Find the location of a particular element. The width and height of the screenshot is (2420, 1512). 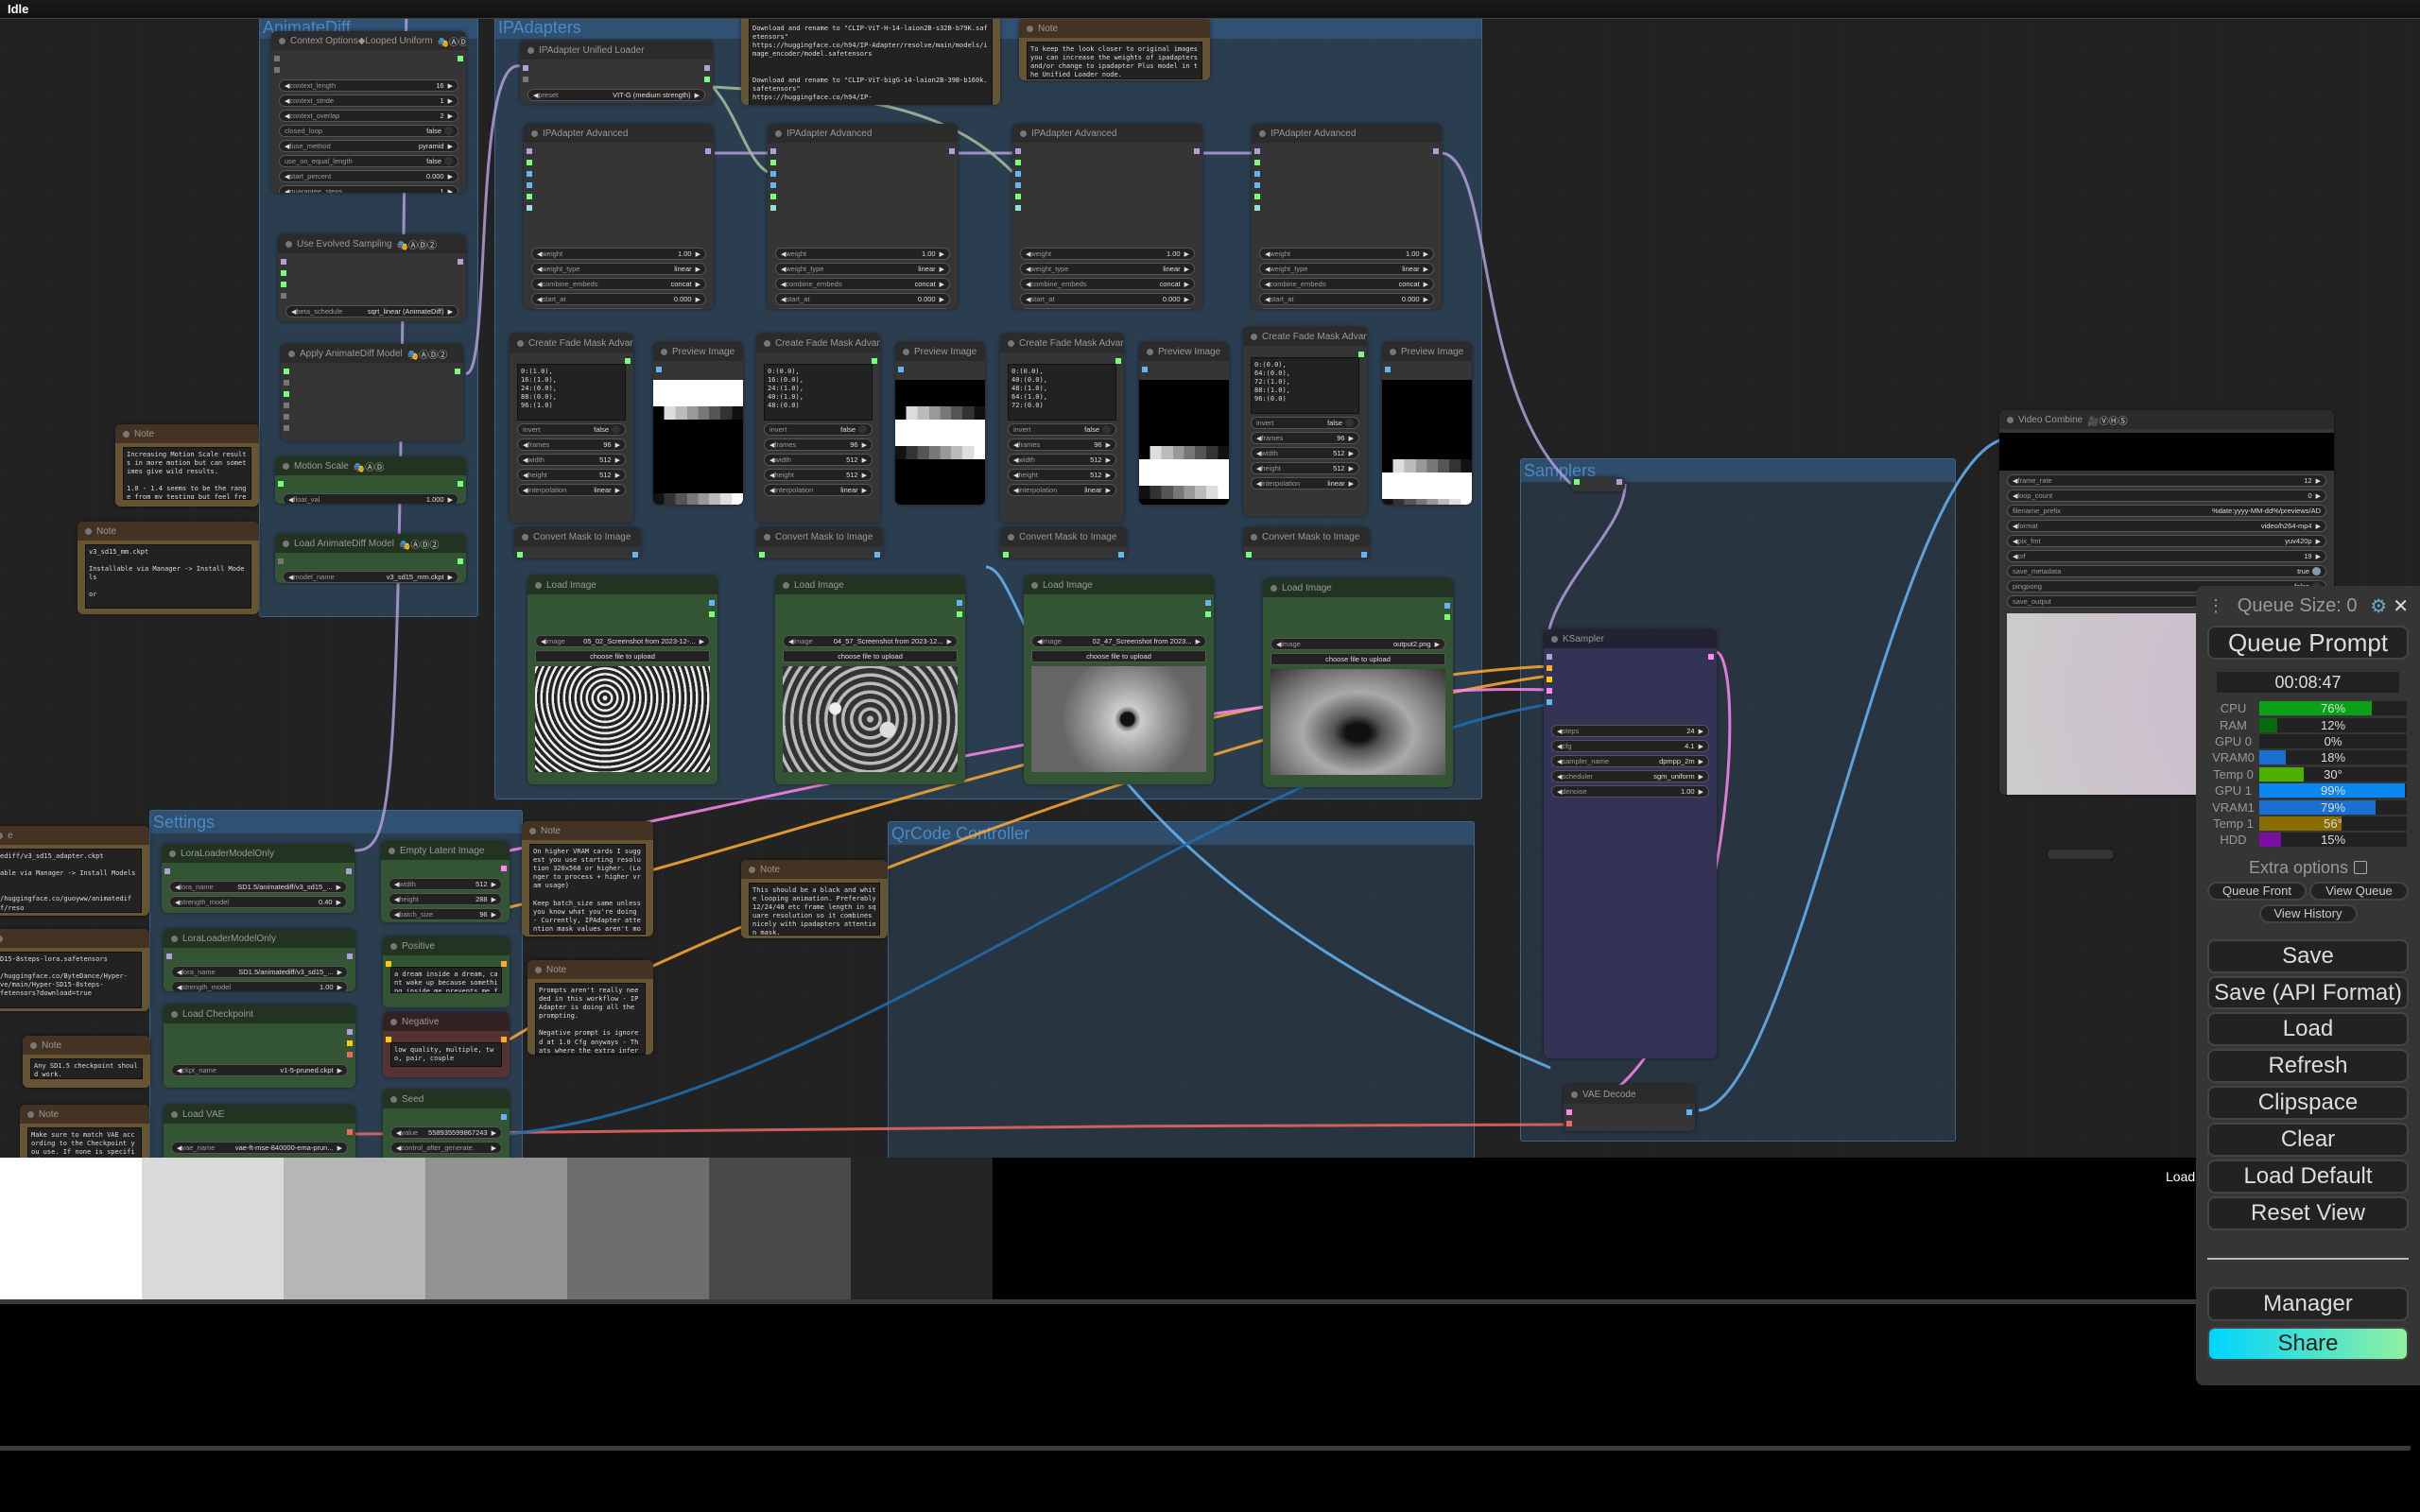

node-reroute is located at coordinates (1598, 484).